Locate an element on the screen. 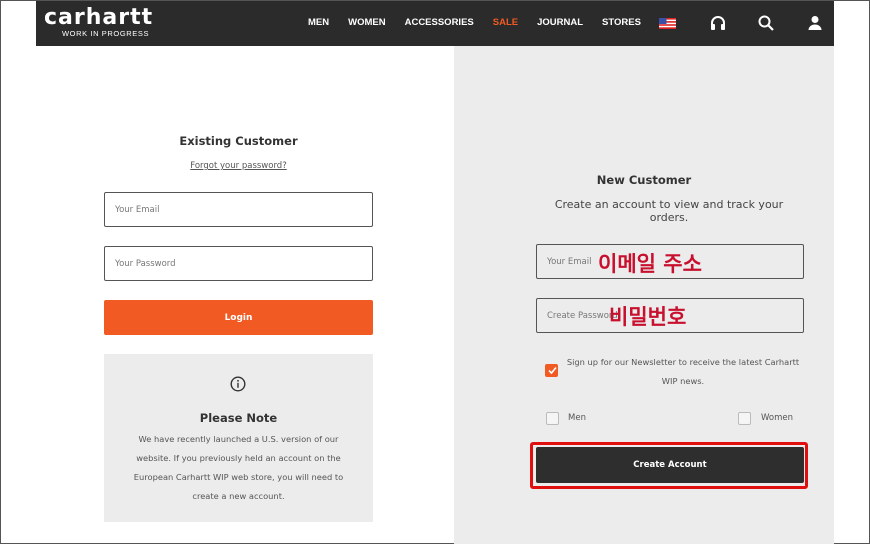 Image resolution: width=870 pixels, height=544 pixels. newsletter-checkbox is located at coordinates (551, 370).